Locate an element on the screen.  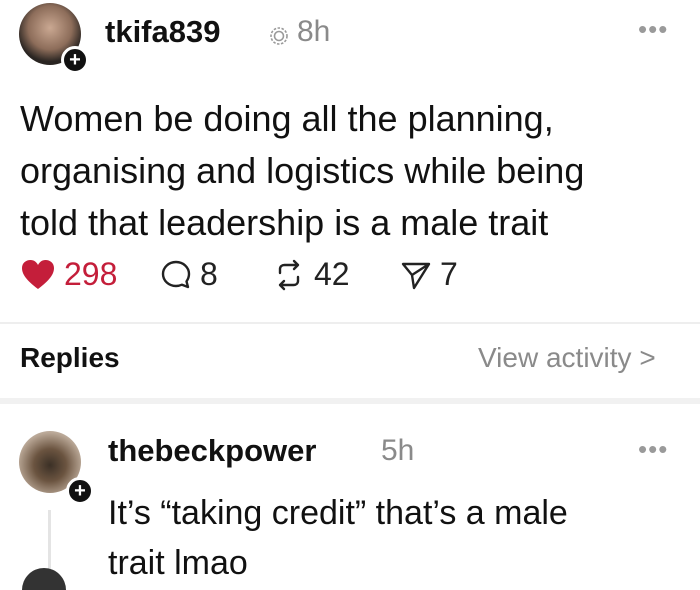
post-timestamp: 8h is located at coordinates (314, 31).